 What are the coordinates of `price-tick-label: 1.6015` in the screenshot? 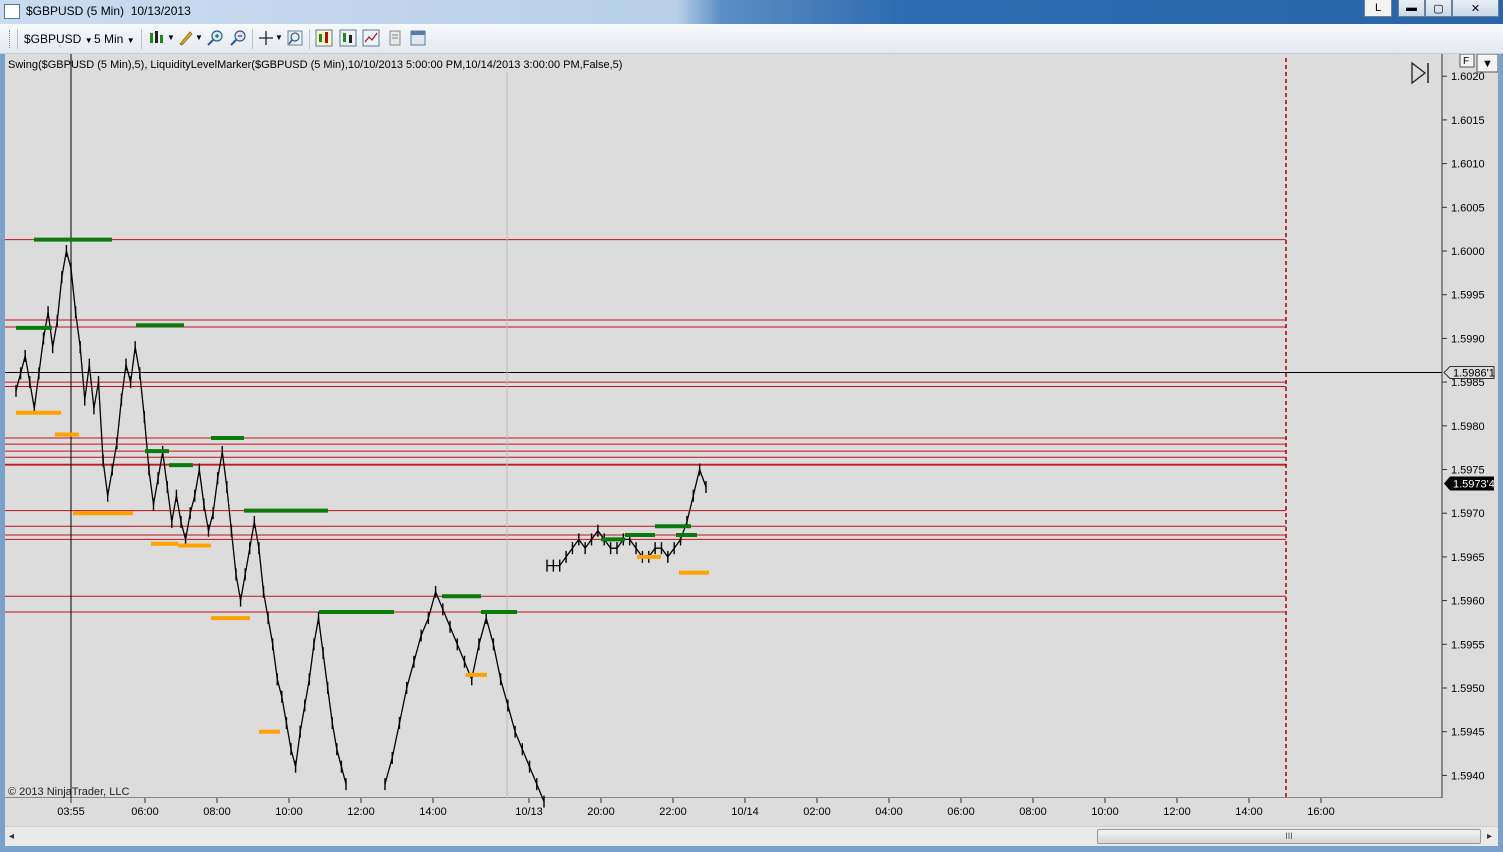 It's located at (1468, 121).